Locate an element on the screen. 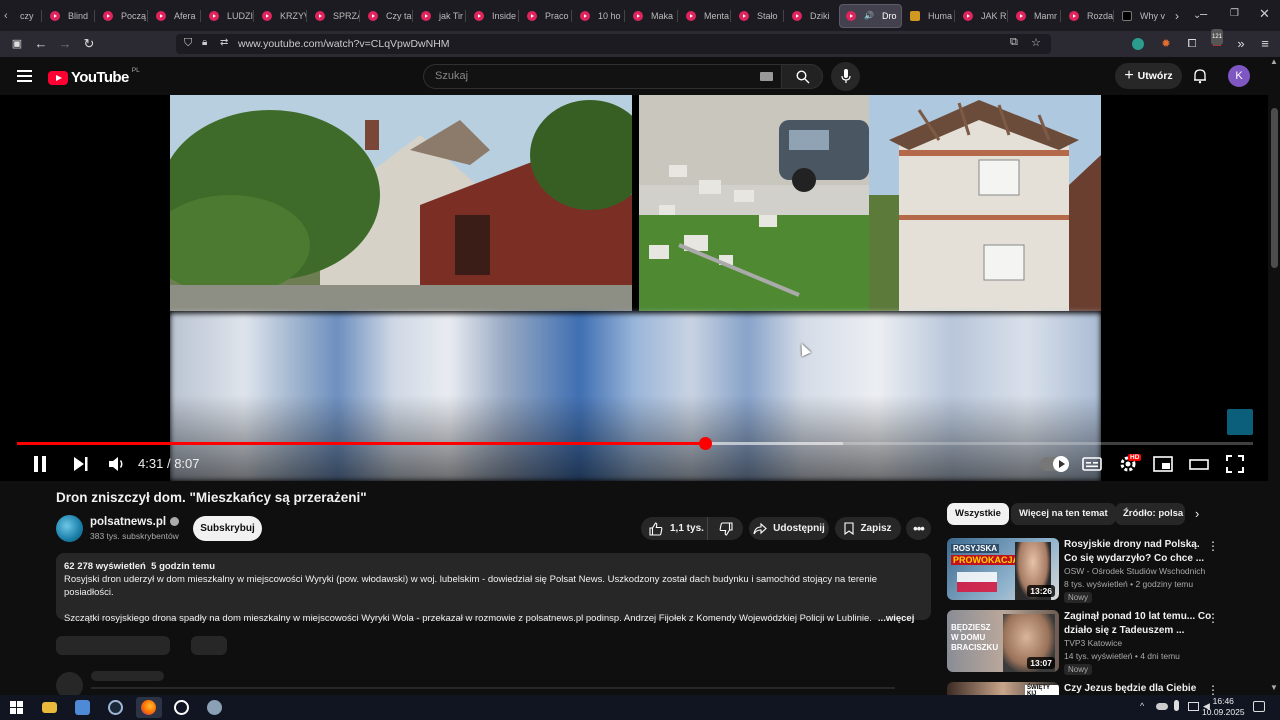 Image resolution: width=1280 pixels, height=720 pixels. browser-tab: Why v is located at coordinates (1141, 16).